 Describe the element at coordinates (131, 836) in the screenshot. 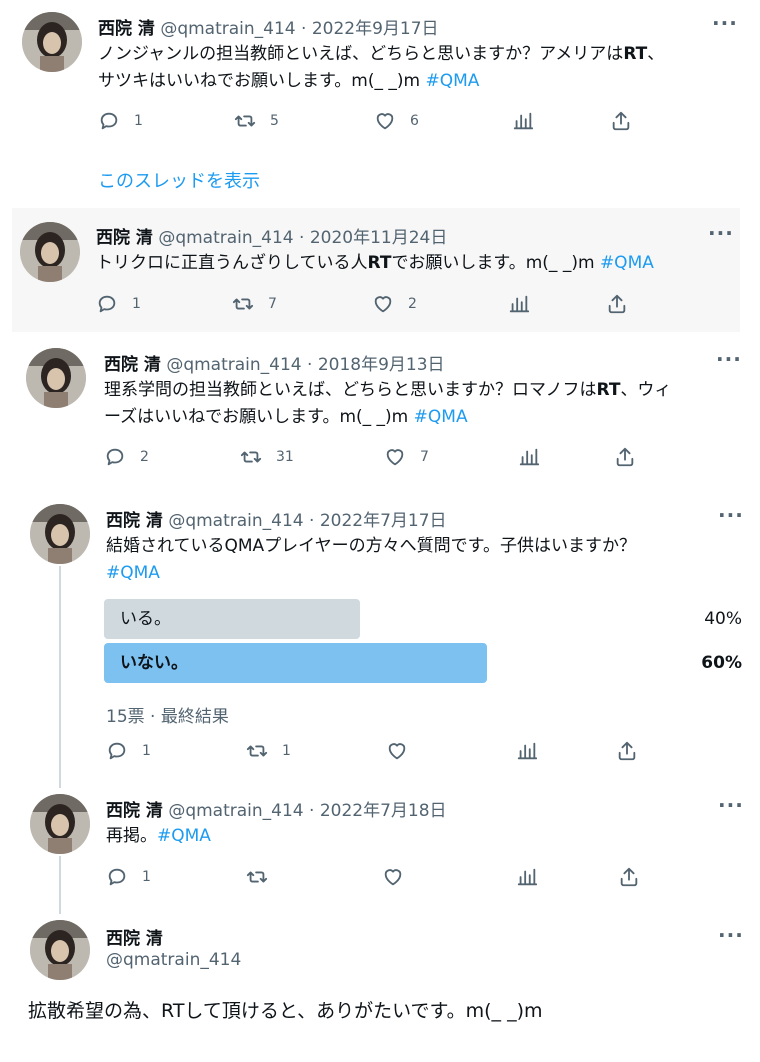

I see `text-line: 再掲。` at that location.